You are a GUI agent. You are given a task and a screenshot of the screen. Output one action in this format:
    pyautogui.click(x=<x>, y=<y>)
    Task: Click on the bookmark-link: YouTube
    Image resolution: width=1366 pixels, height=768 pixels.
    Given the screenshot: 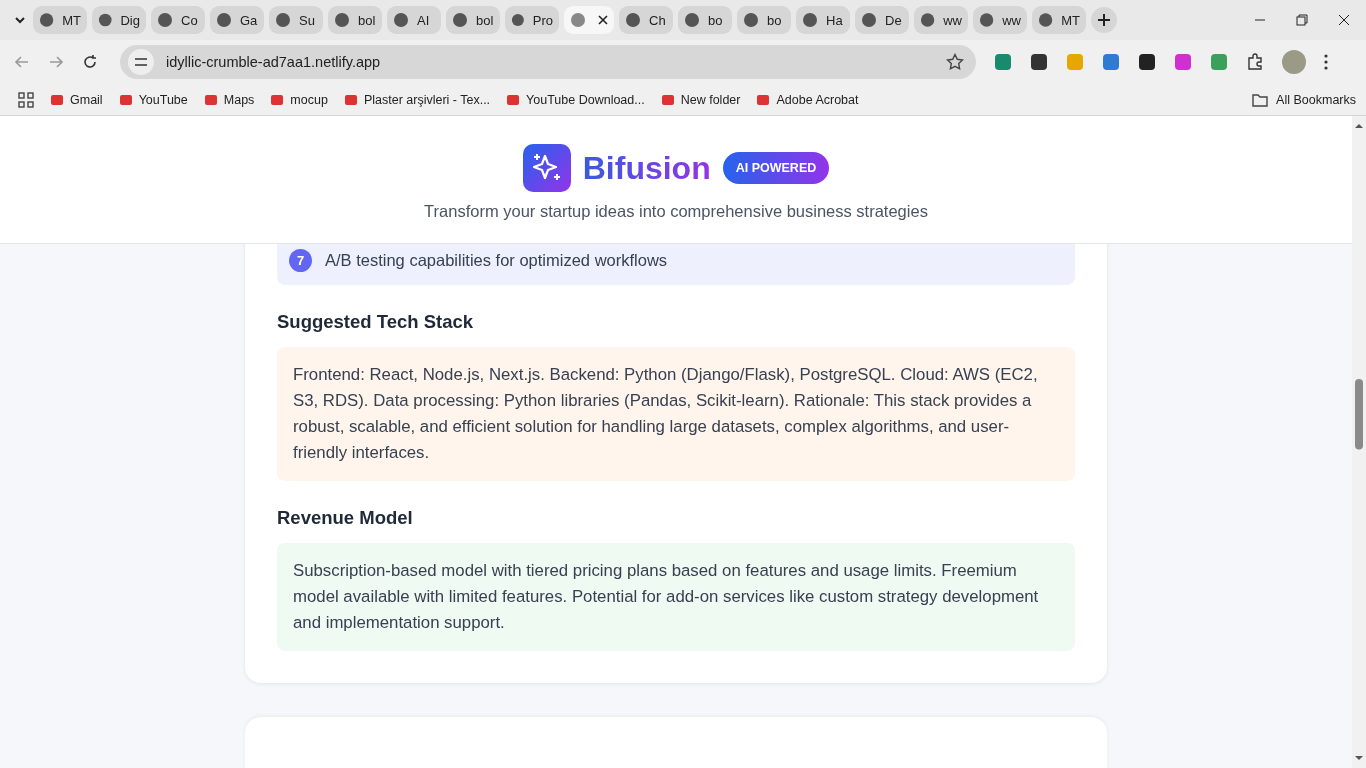 What is the action you would take?
    pyautogui.click(x=153, y=99)
    